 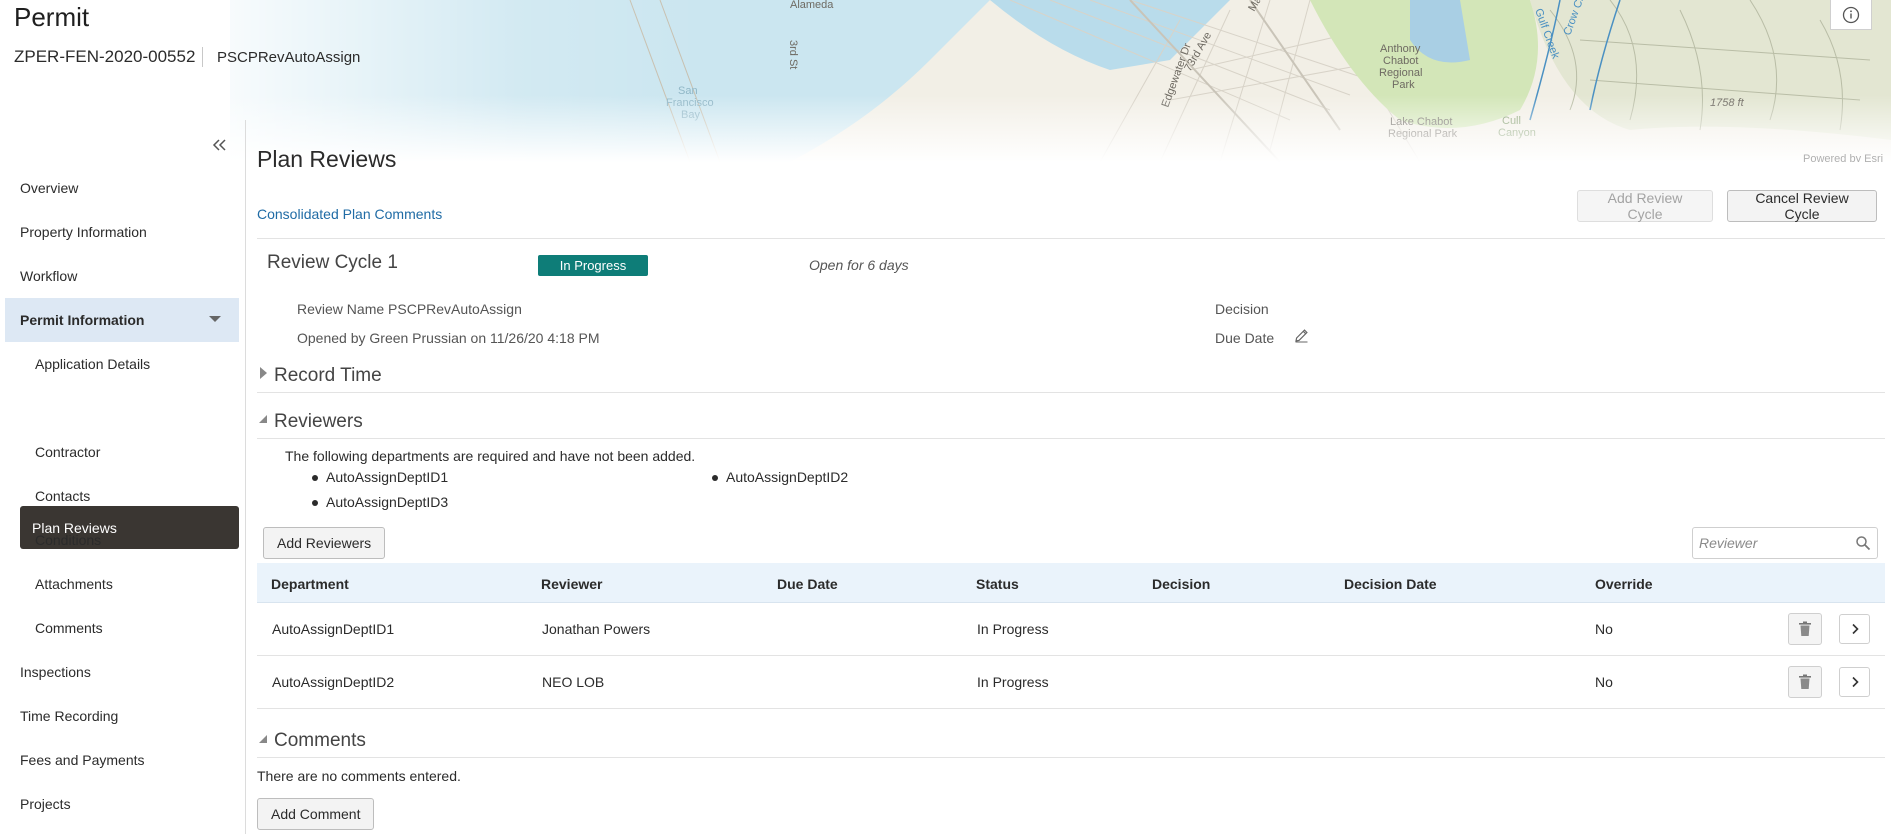 I want to click on info-button, so click(x=1851, y=15).